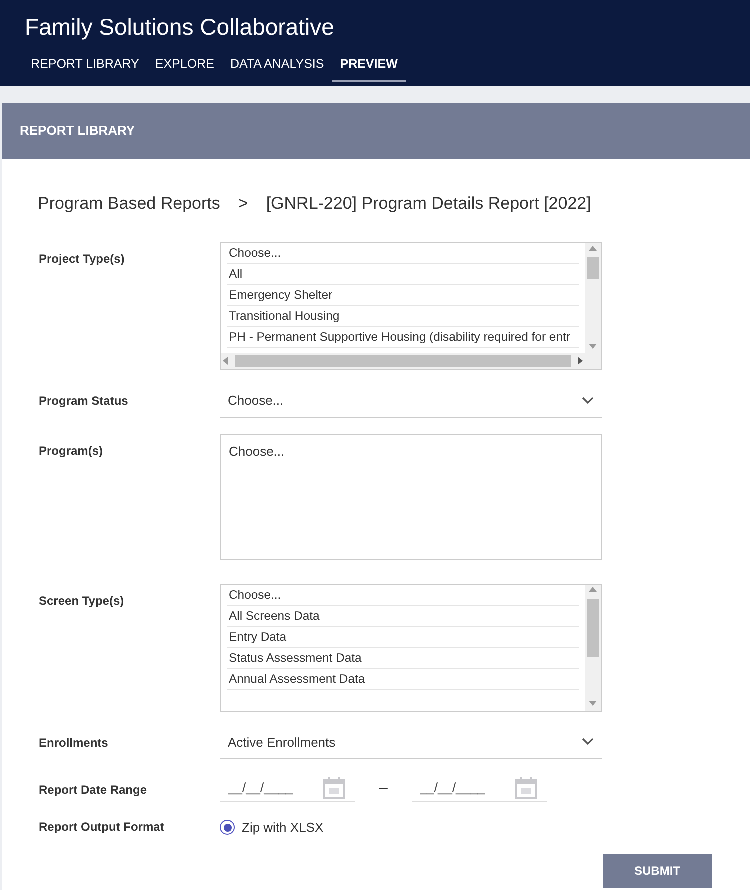  Describe the element at coordinates (272, 828) in the screenshot. I see `radio-option: Zip with XLSX` at that location.